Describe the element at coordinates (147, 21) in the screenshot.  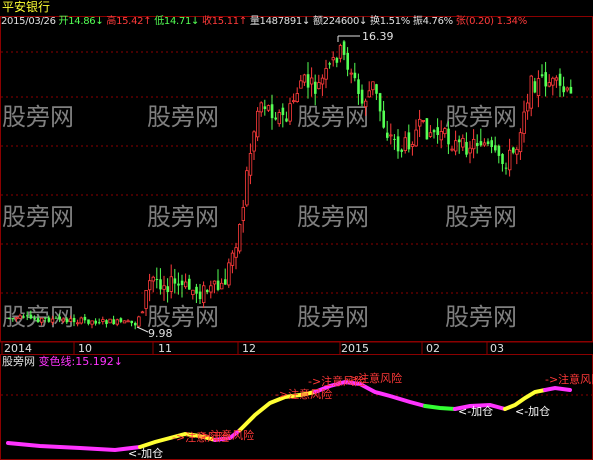
I see `high-arrow-icon: ↑` at that location.